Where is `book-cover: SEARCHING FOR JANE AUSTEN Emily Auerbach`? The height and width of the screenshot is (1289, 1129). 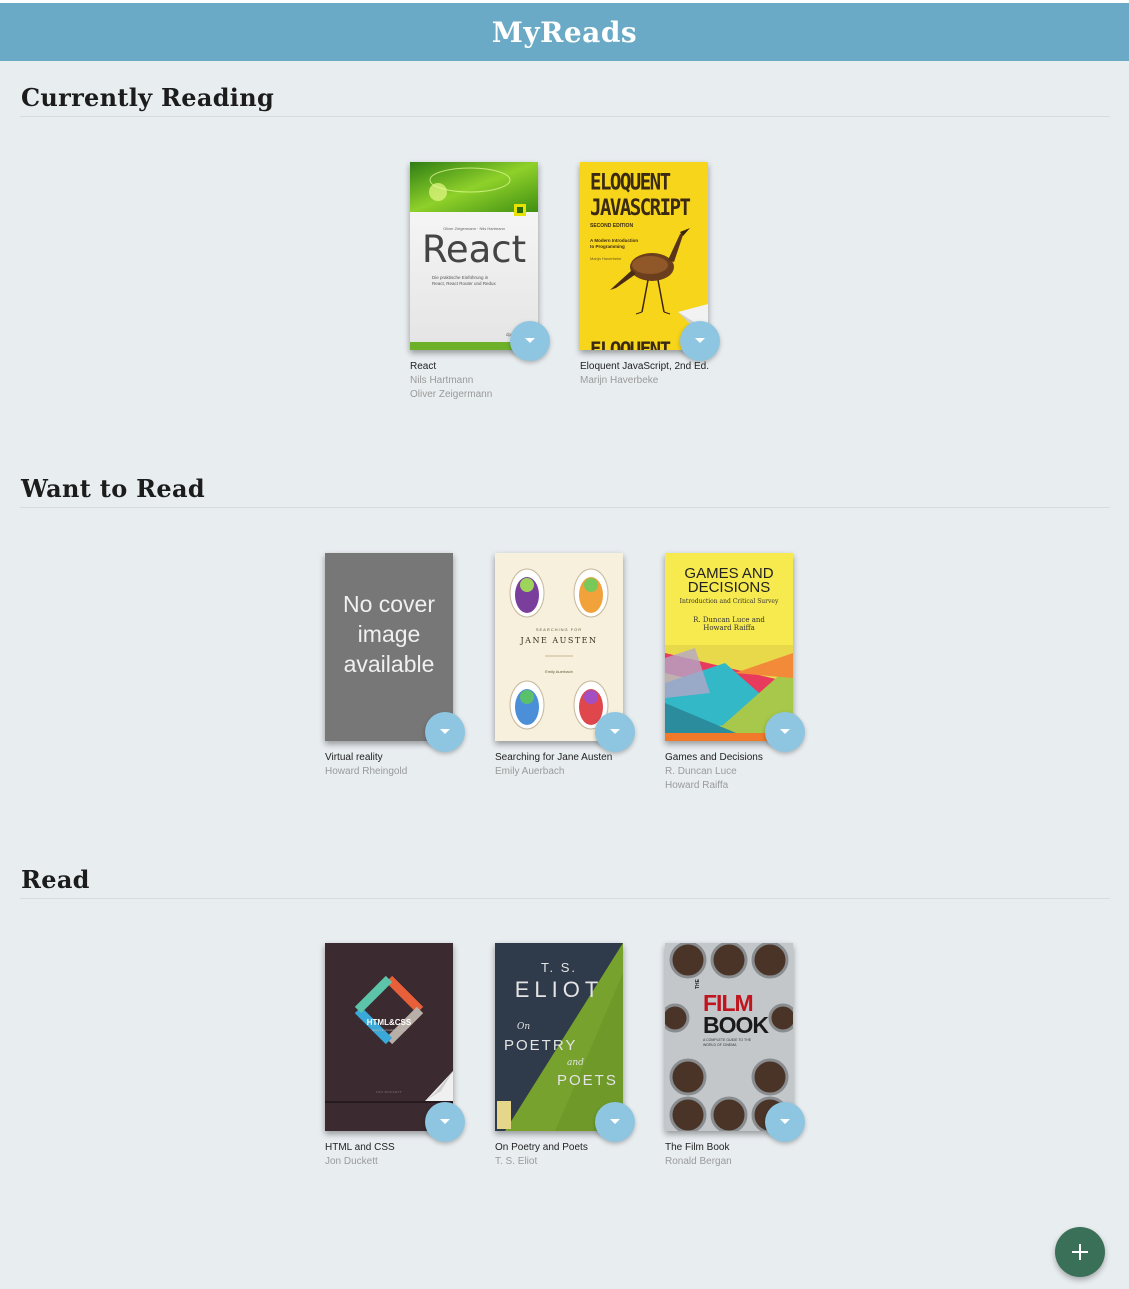
book-cover: SEARCHING FOR JANE AUSTEN Emily Auerbach is located at coordinates (559, 647).